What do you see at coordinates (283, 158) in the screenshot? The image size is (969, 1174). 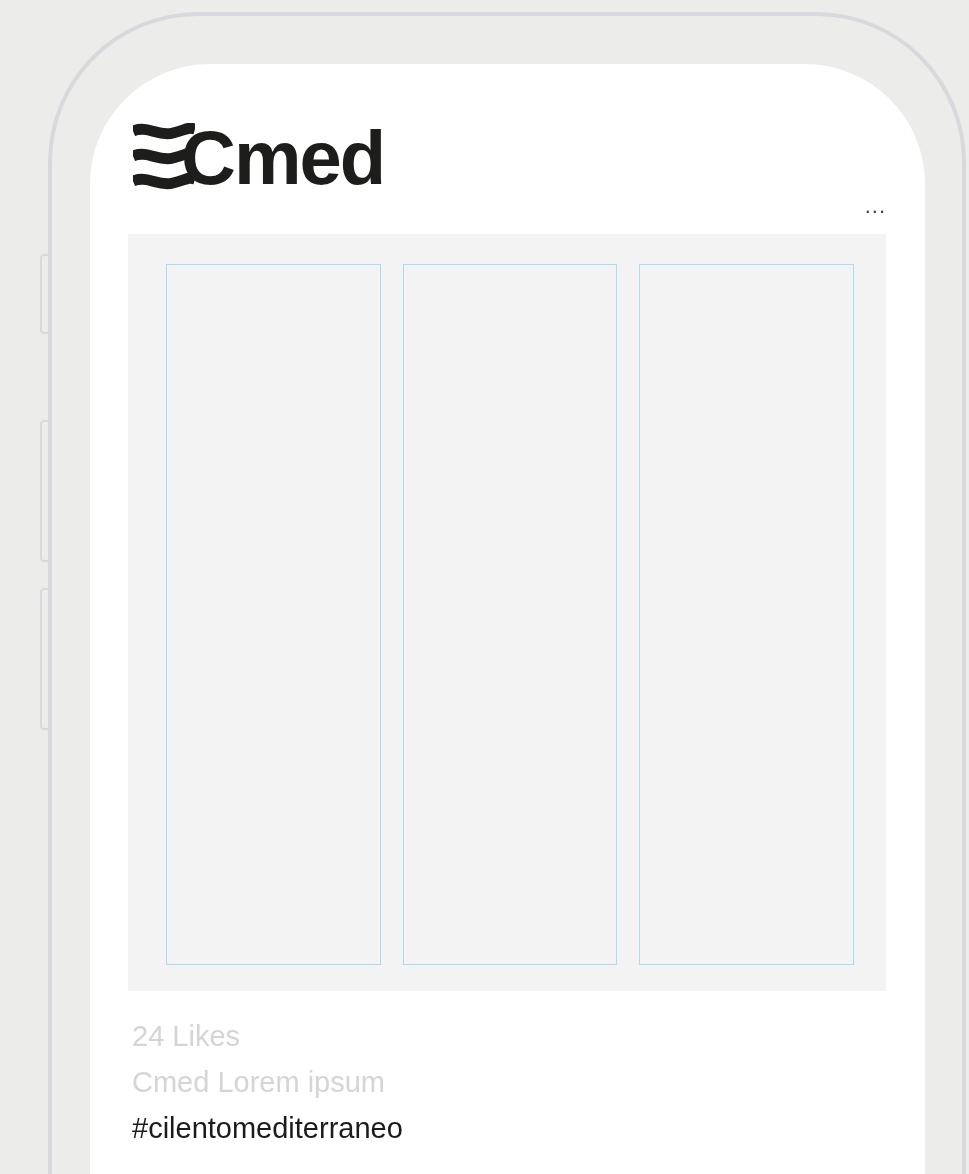 I see `logo-text: Cmed` at bounding box center [283, 158].